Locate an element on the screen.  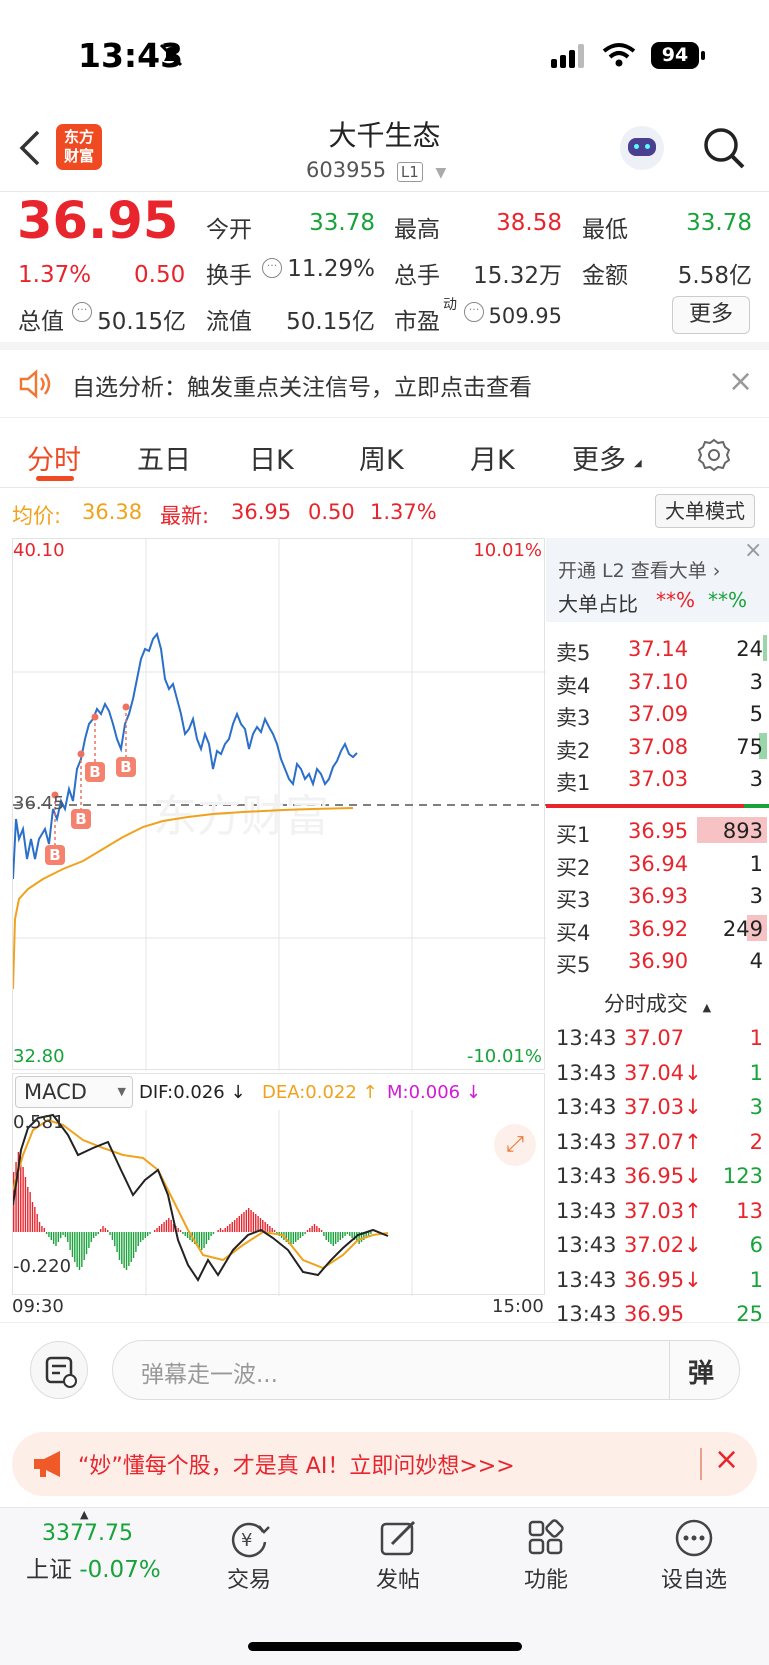
volume-label: 总手 is located at coordinates (417, 276).